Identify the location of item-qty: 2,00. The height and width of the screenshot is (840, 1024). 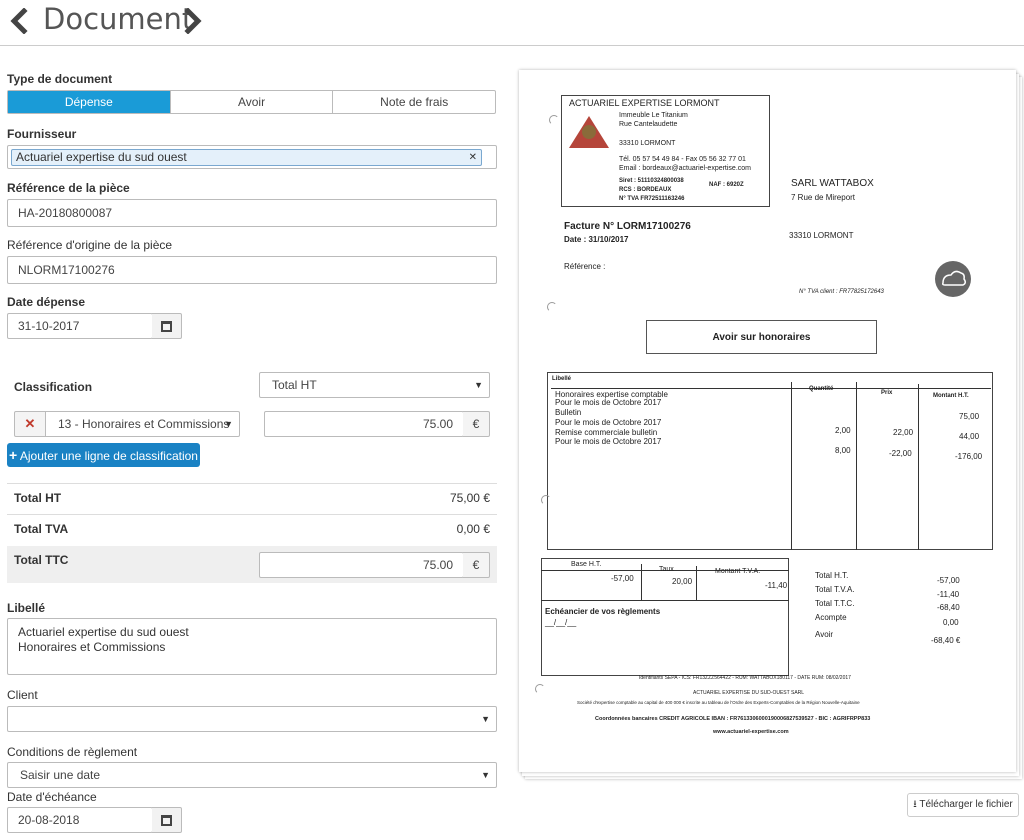
(843, 430).